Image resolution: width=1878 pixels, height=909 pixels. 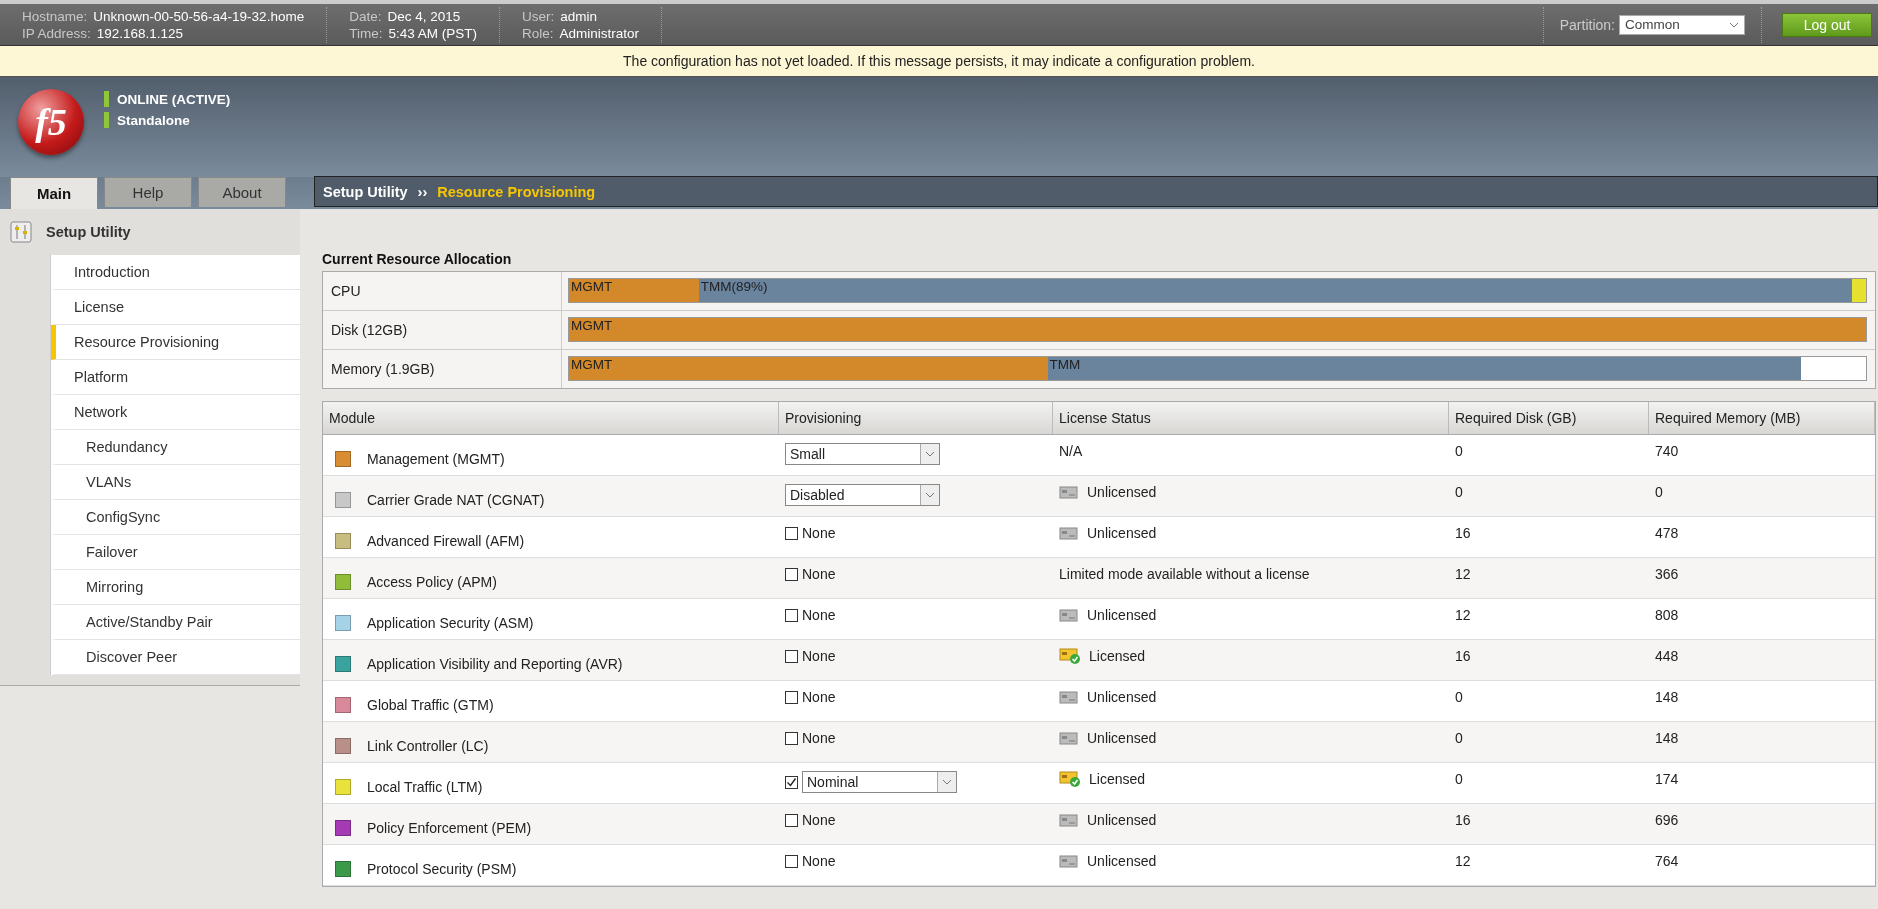 I want to click on sidebar-item: Platform, so click(x=175, y=377).